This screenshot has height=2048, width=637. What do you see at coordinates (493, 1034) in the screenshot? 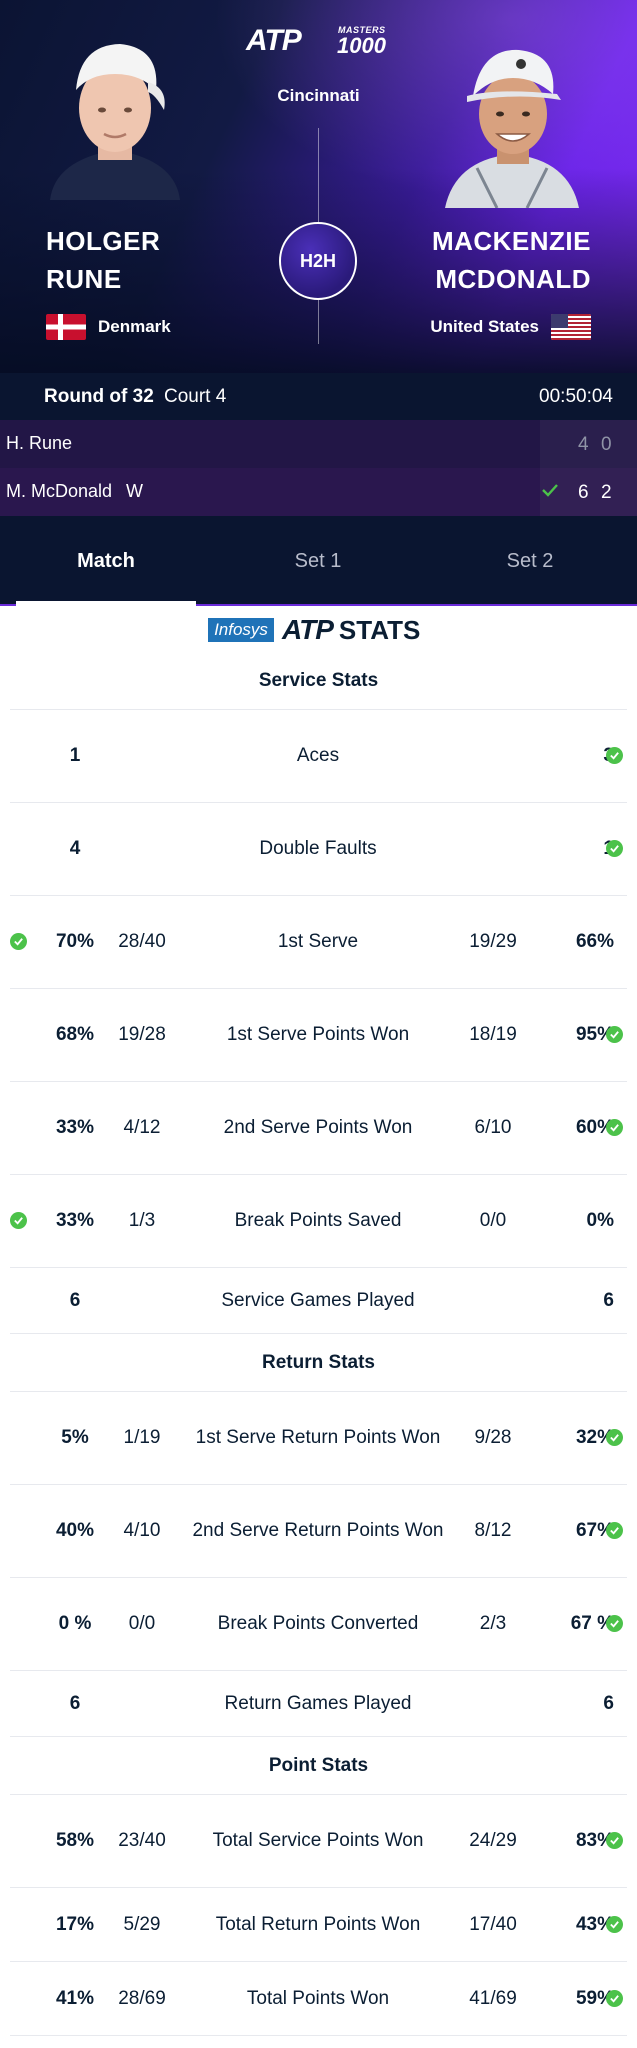
I see `right-stat-raw: 18/19` at bounding box center [493, 1034].